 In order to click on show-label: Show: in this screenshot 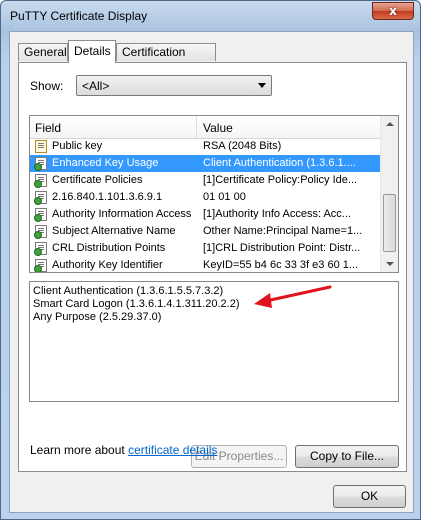, I will do `click(47, 86)`.